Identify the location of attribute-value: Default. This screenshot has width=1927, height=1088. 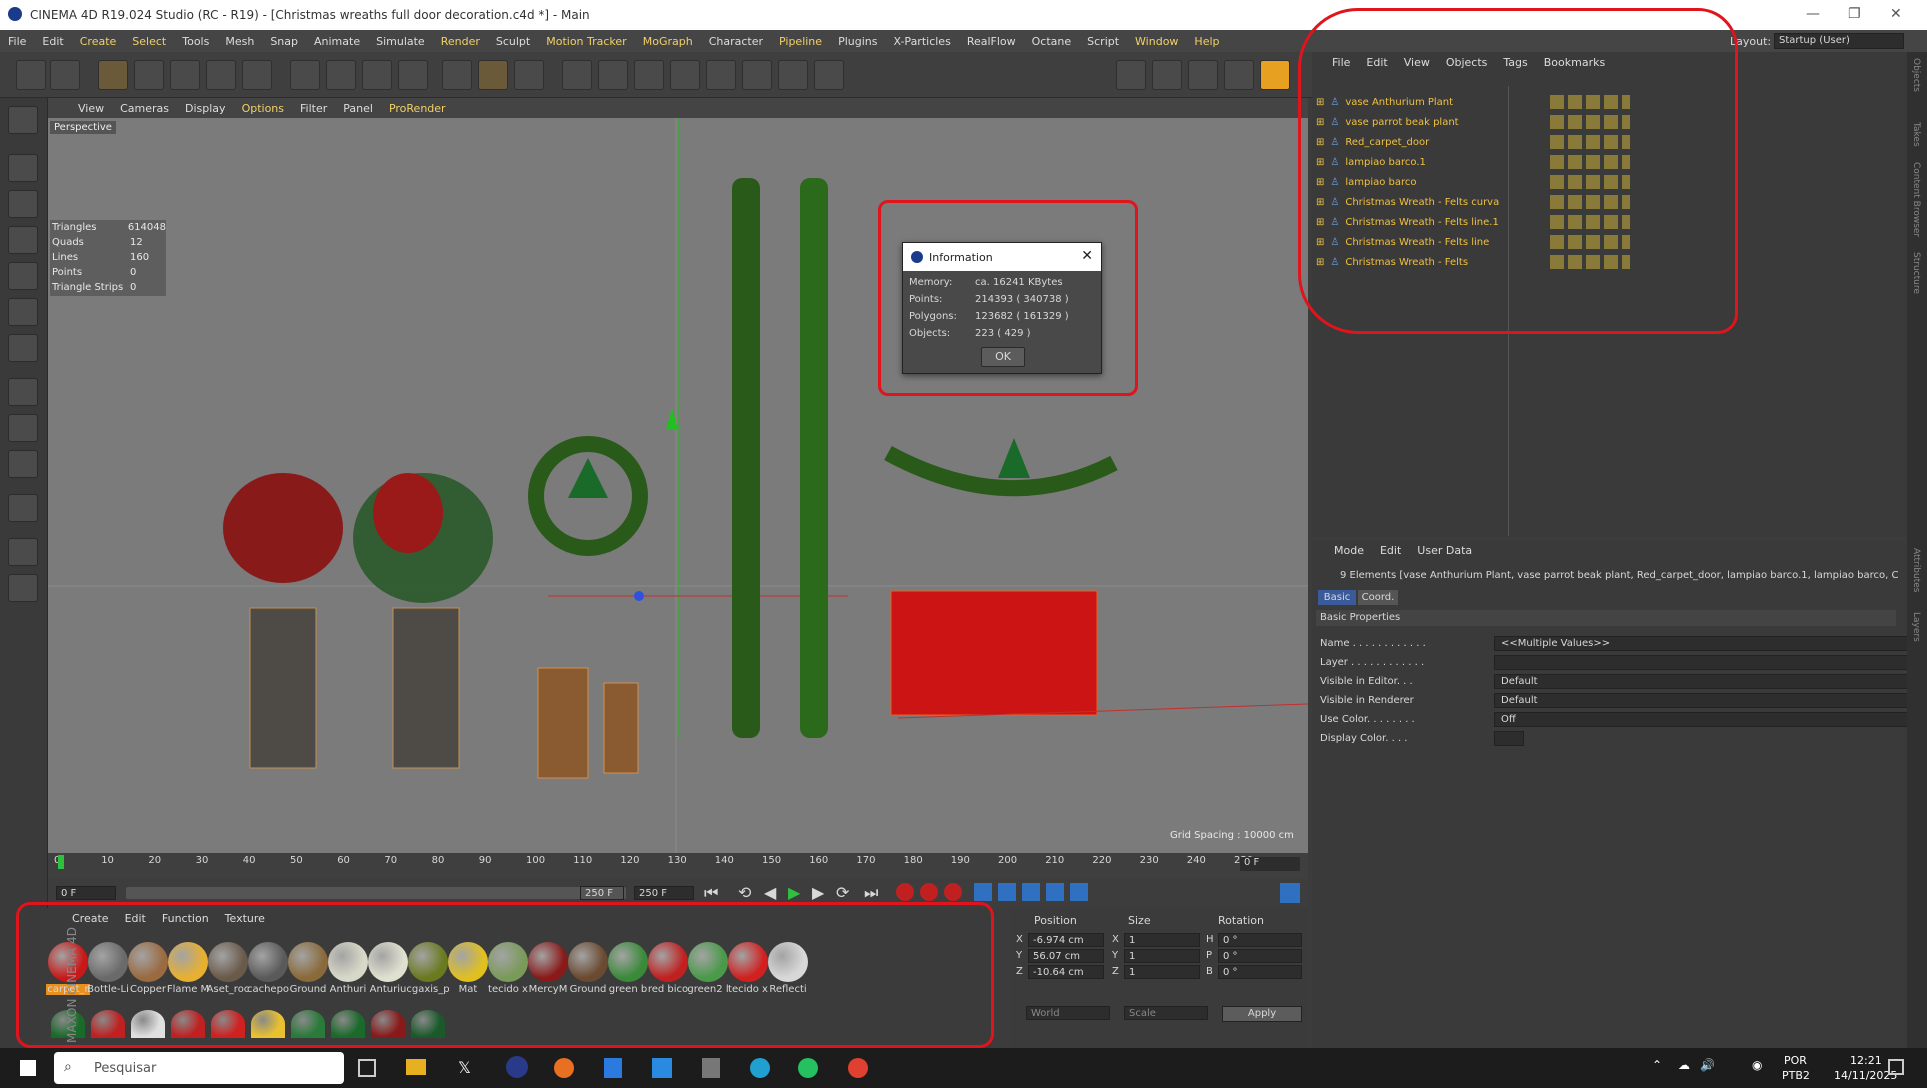
(1710, 681).